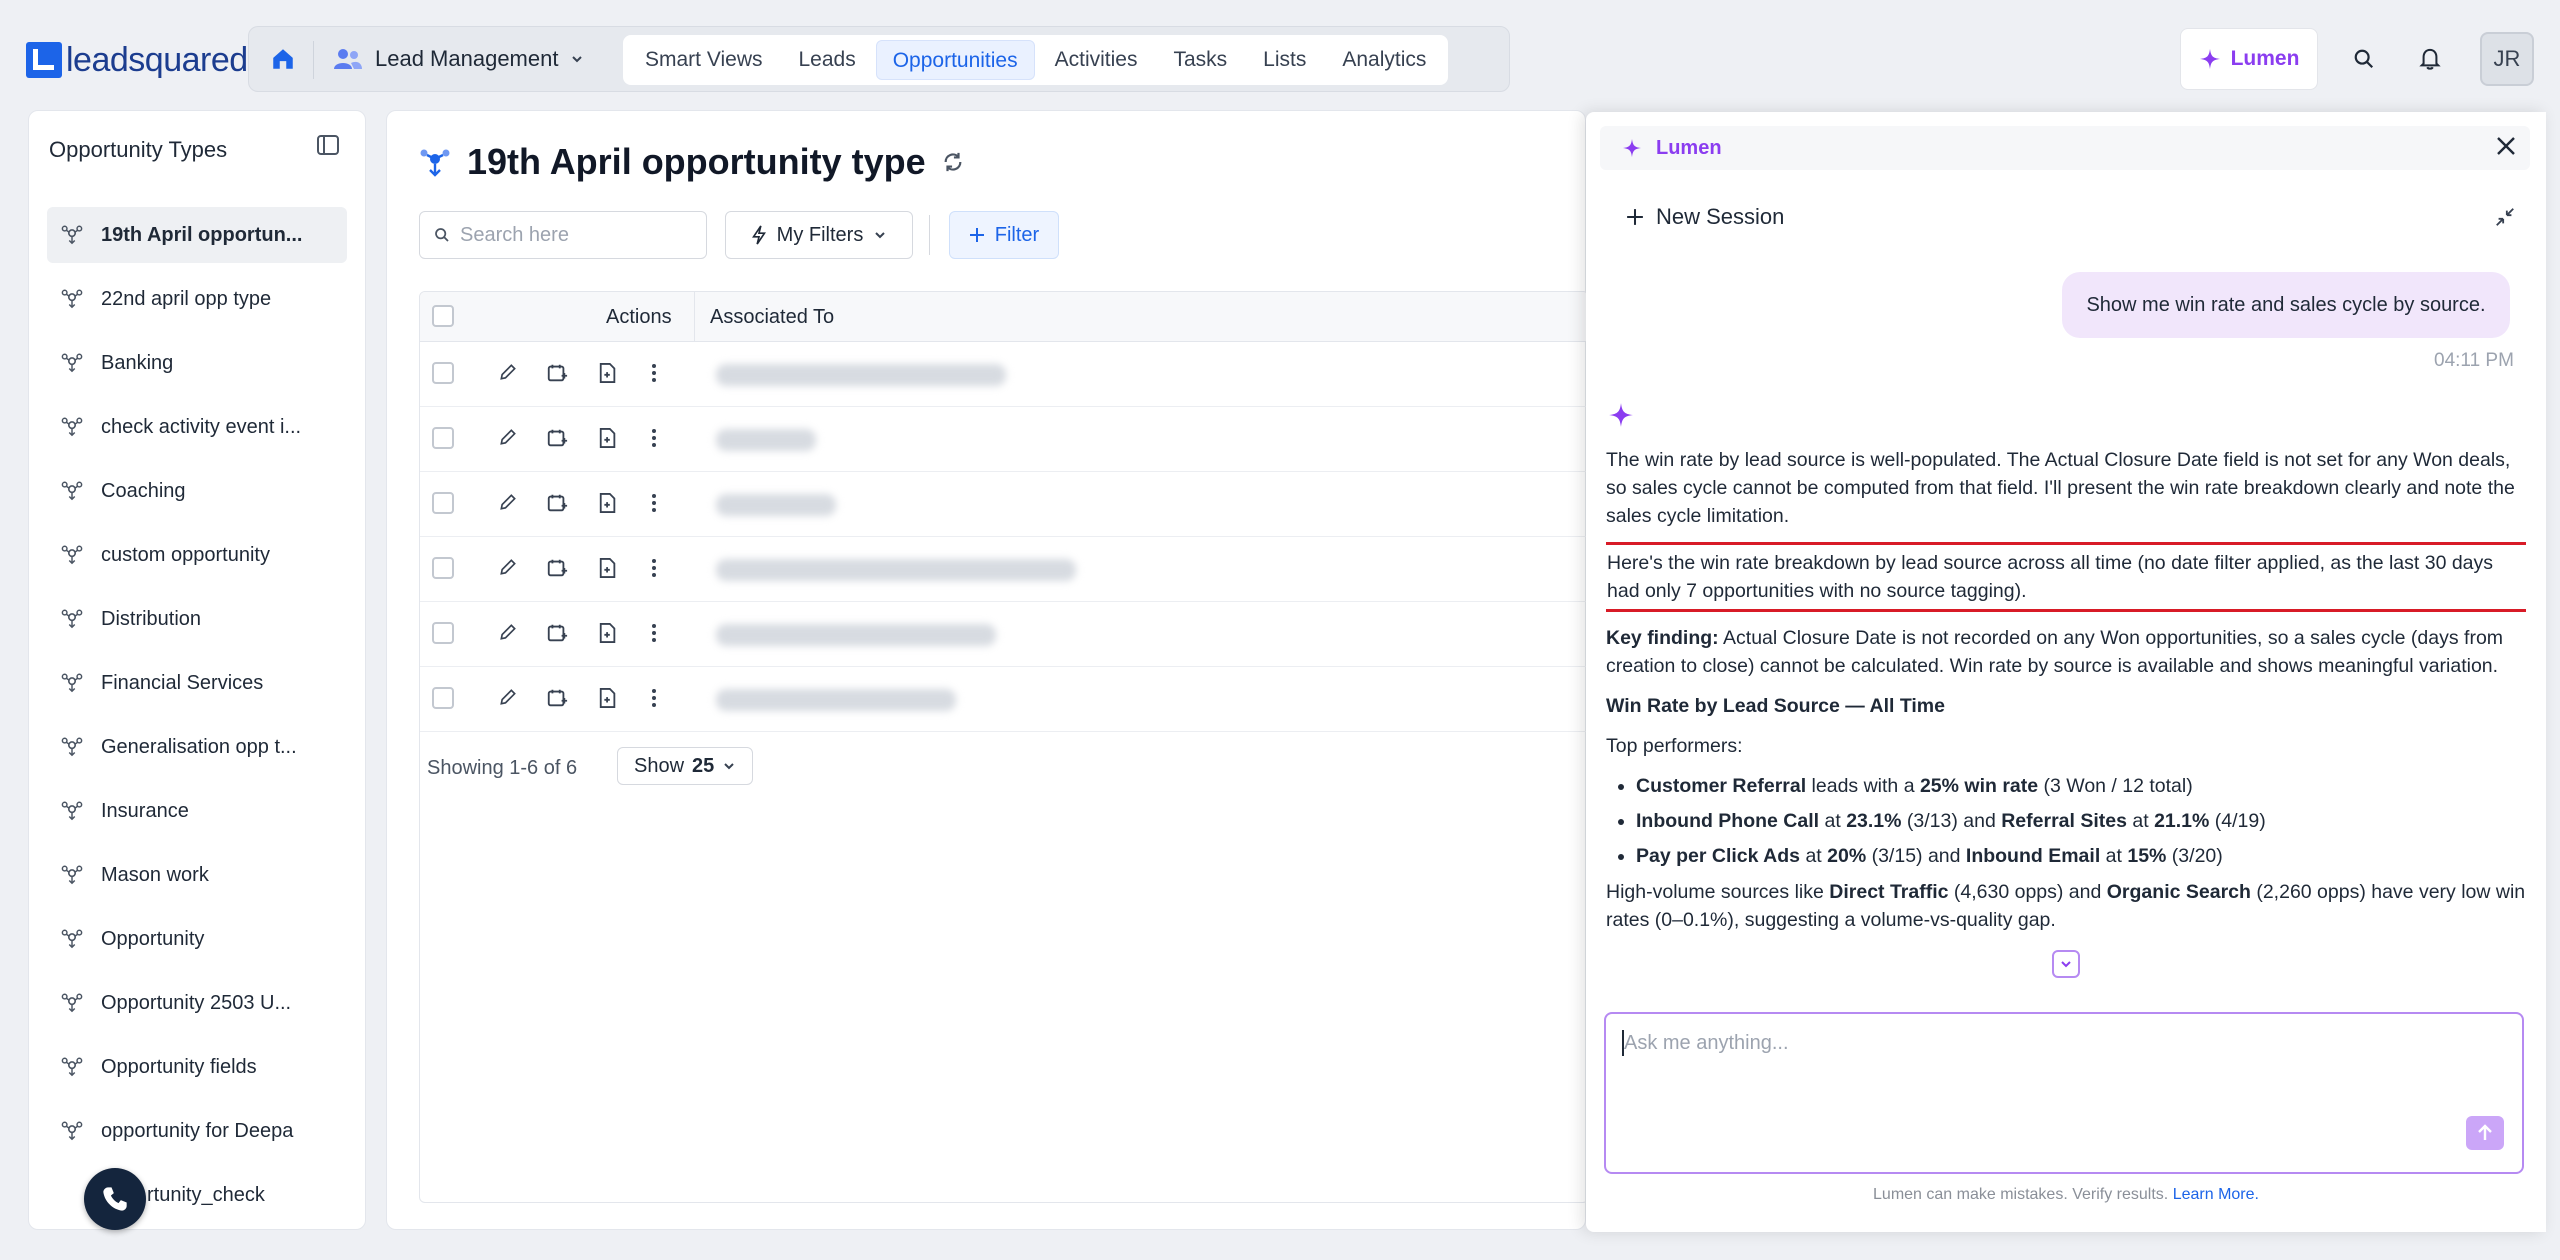  What do you see at coordinates (197, 555) in the screenshot?
I see `sidebar-item: custom opportunity` at bounding box center [197, 555].